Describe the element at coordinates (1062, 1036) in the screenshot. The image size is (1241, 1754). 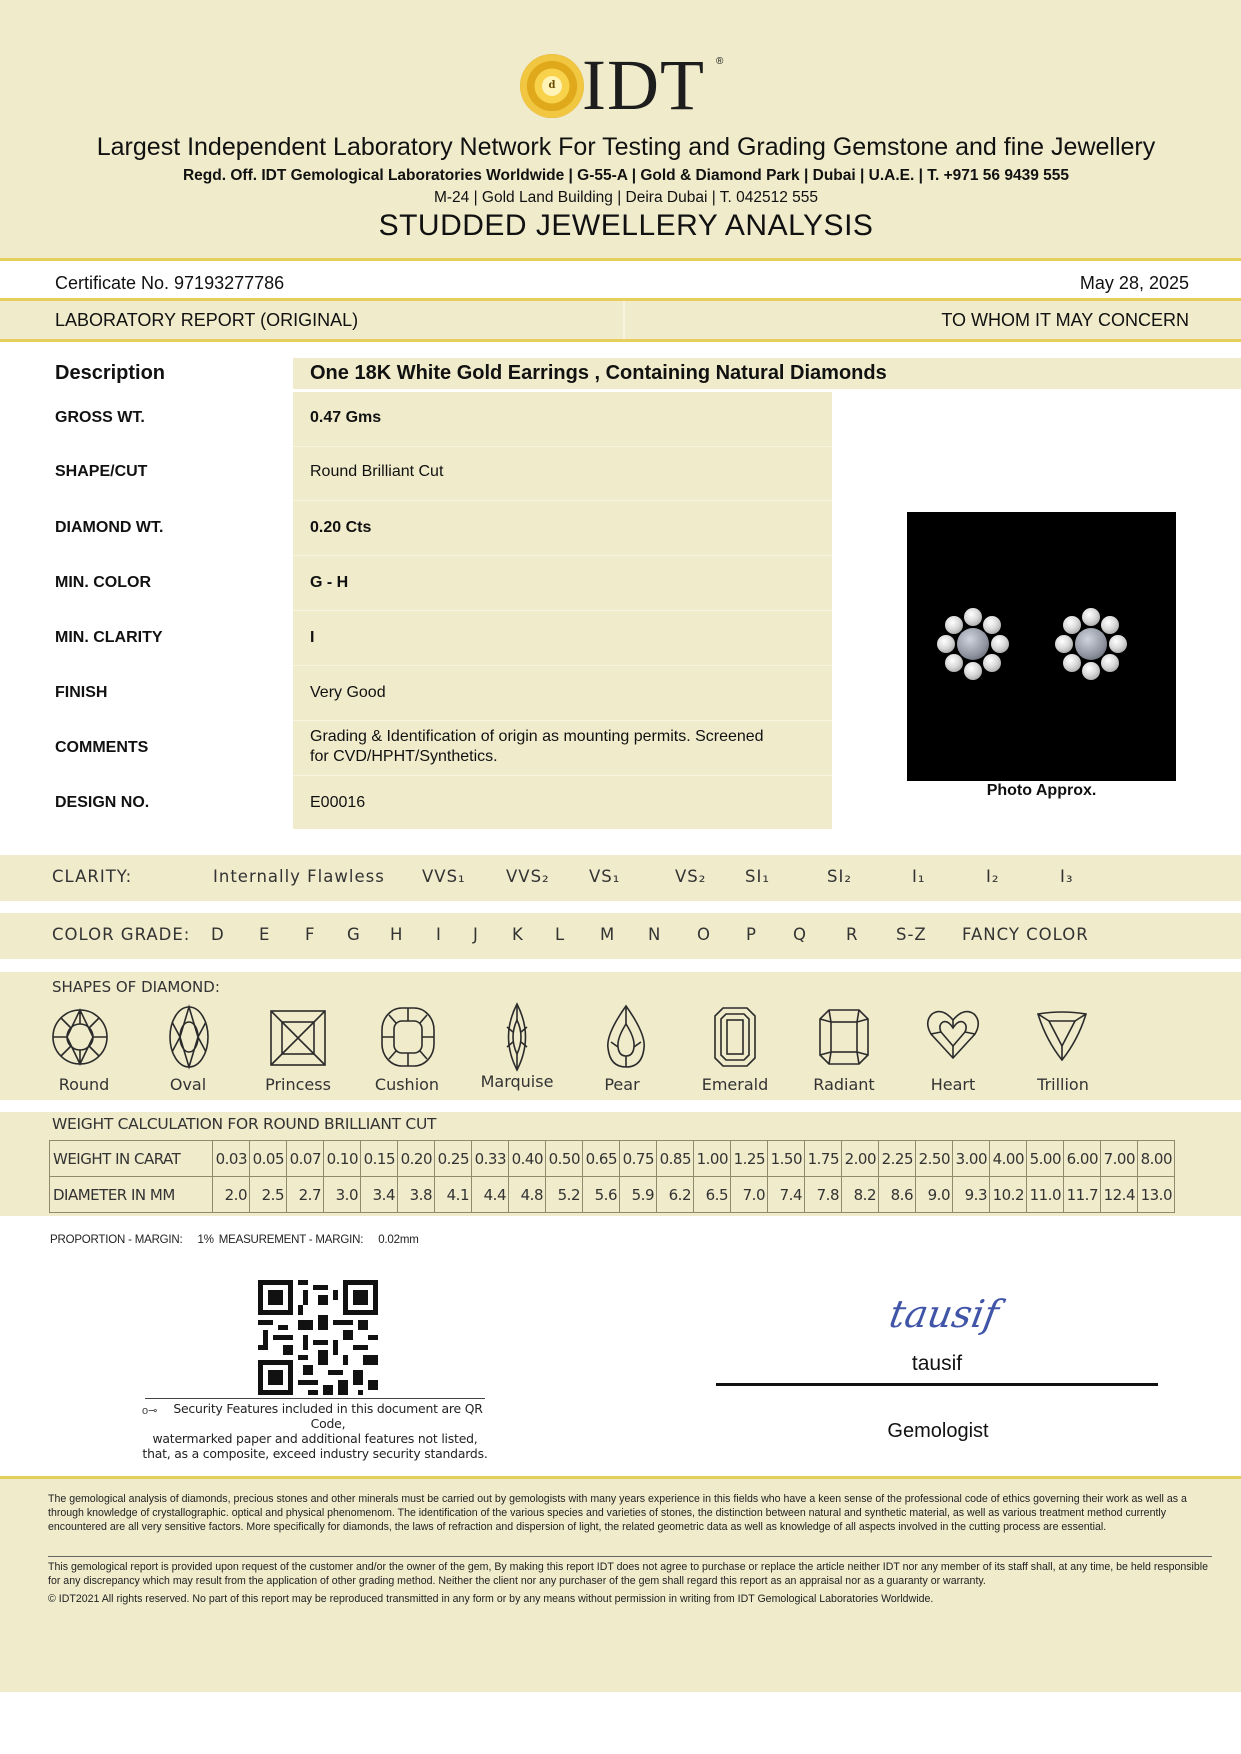
I see `trillion-shape-icon` at that location.